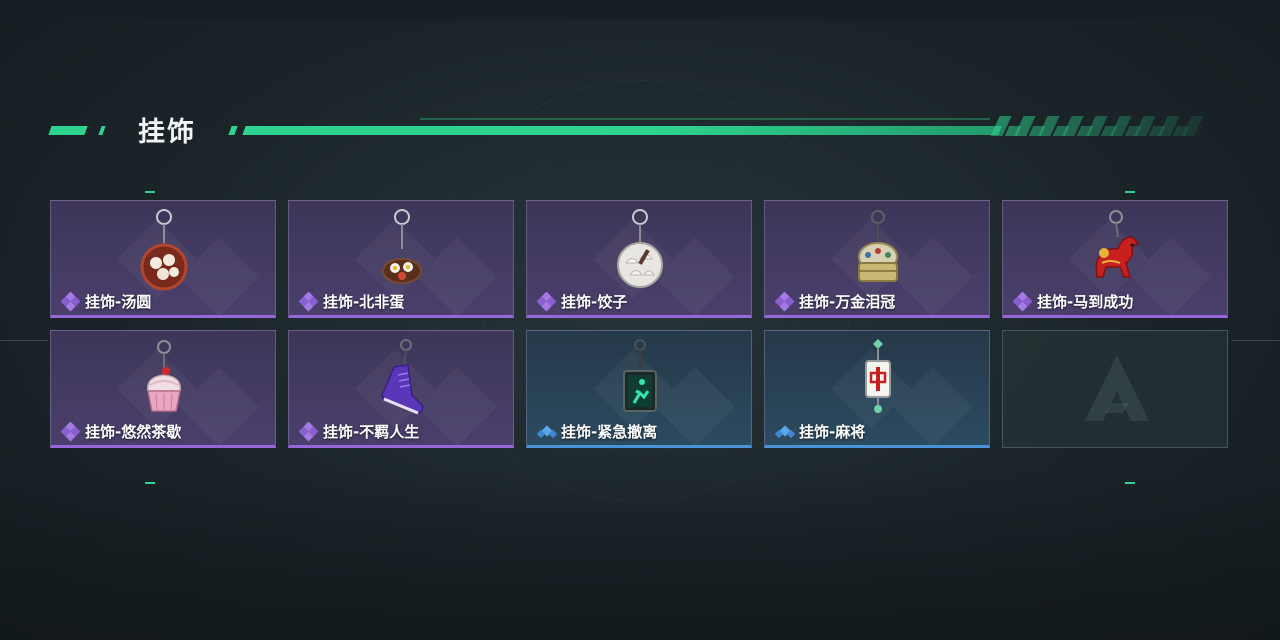 This screenshot has height=640, width=1280. I want to click on shakshuka-charm-icon, so click(402, 246).